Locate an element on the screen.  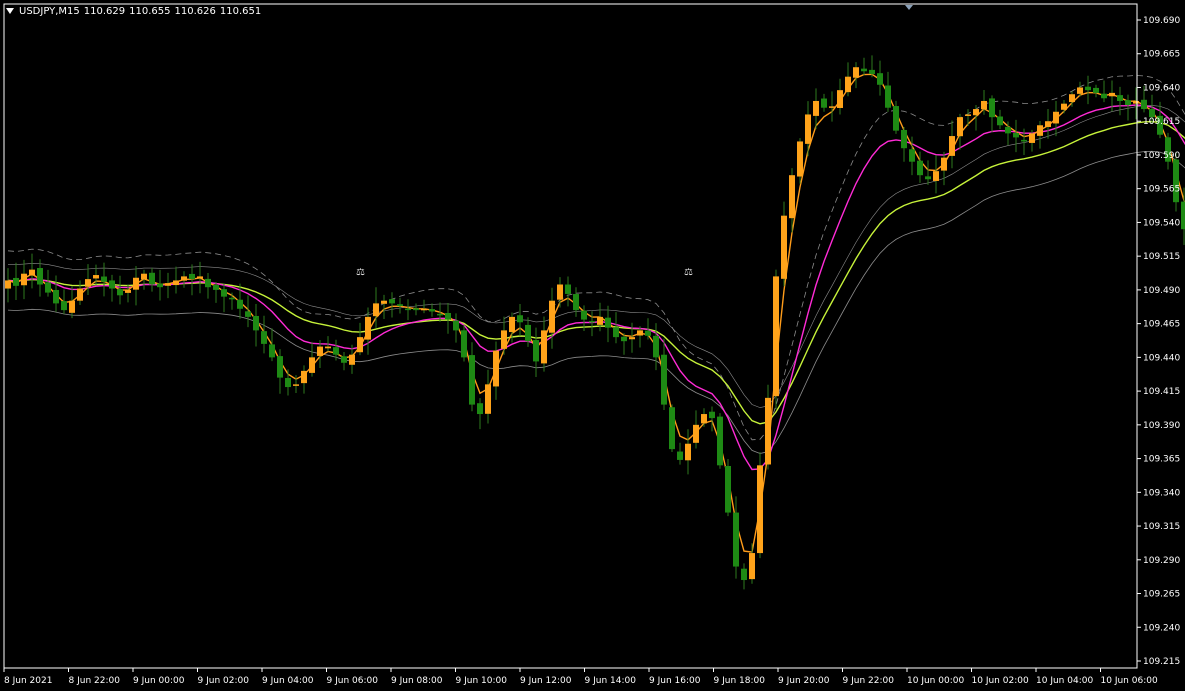
dropdown-triangle-icon is located at coordinates (10, 11).